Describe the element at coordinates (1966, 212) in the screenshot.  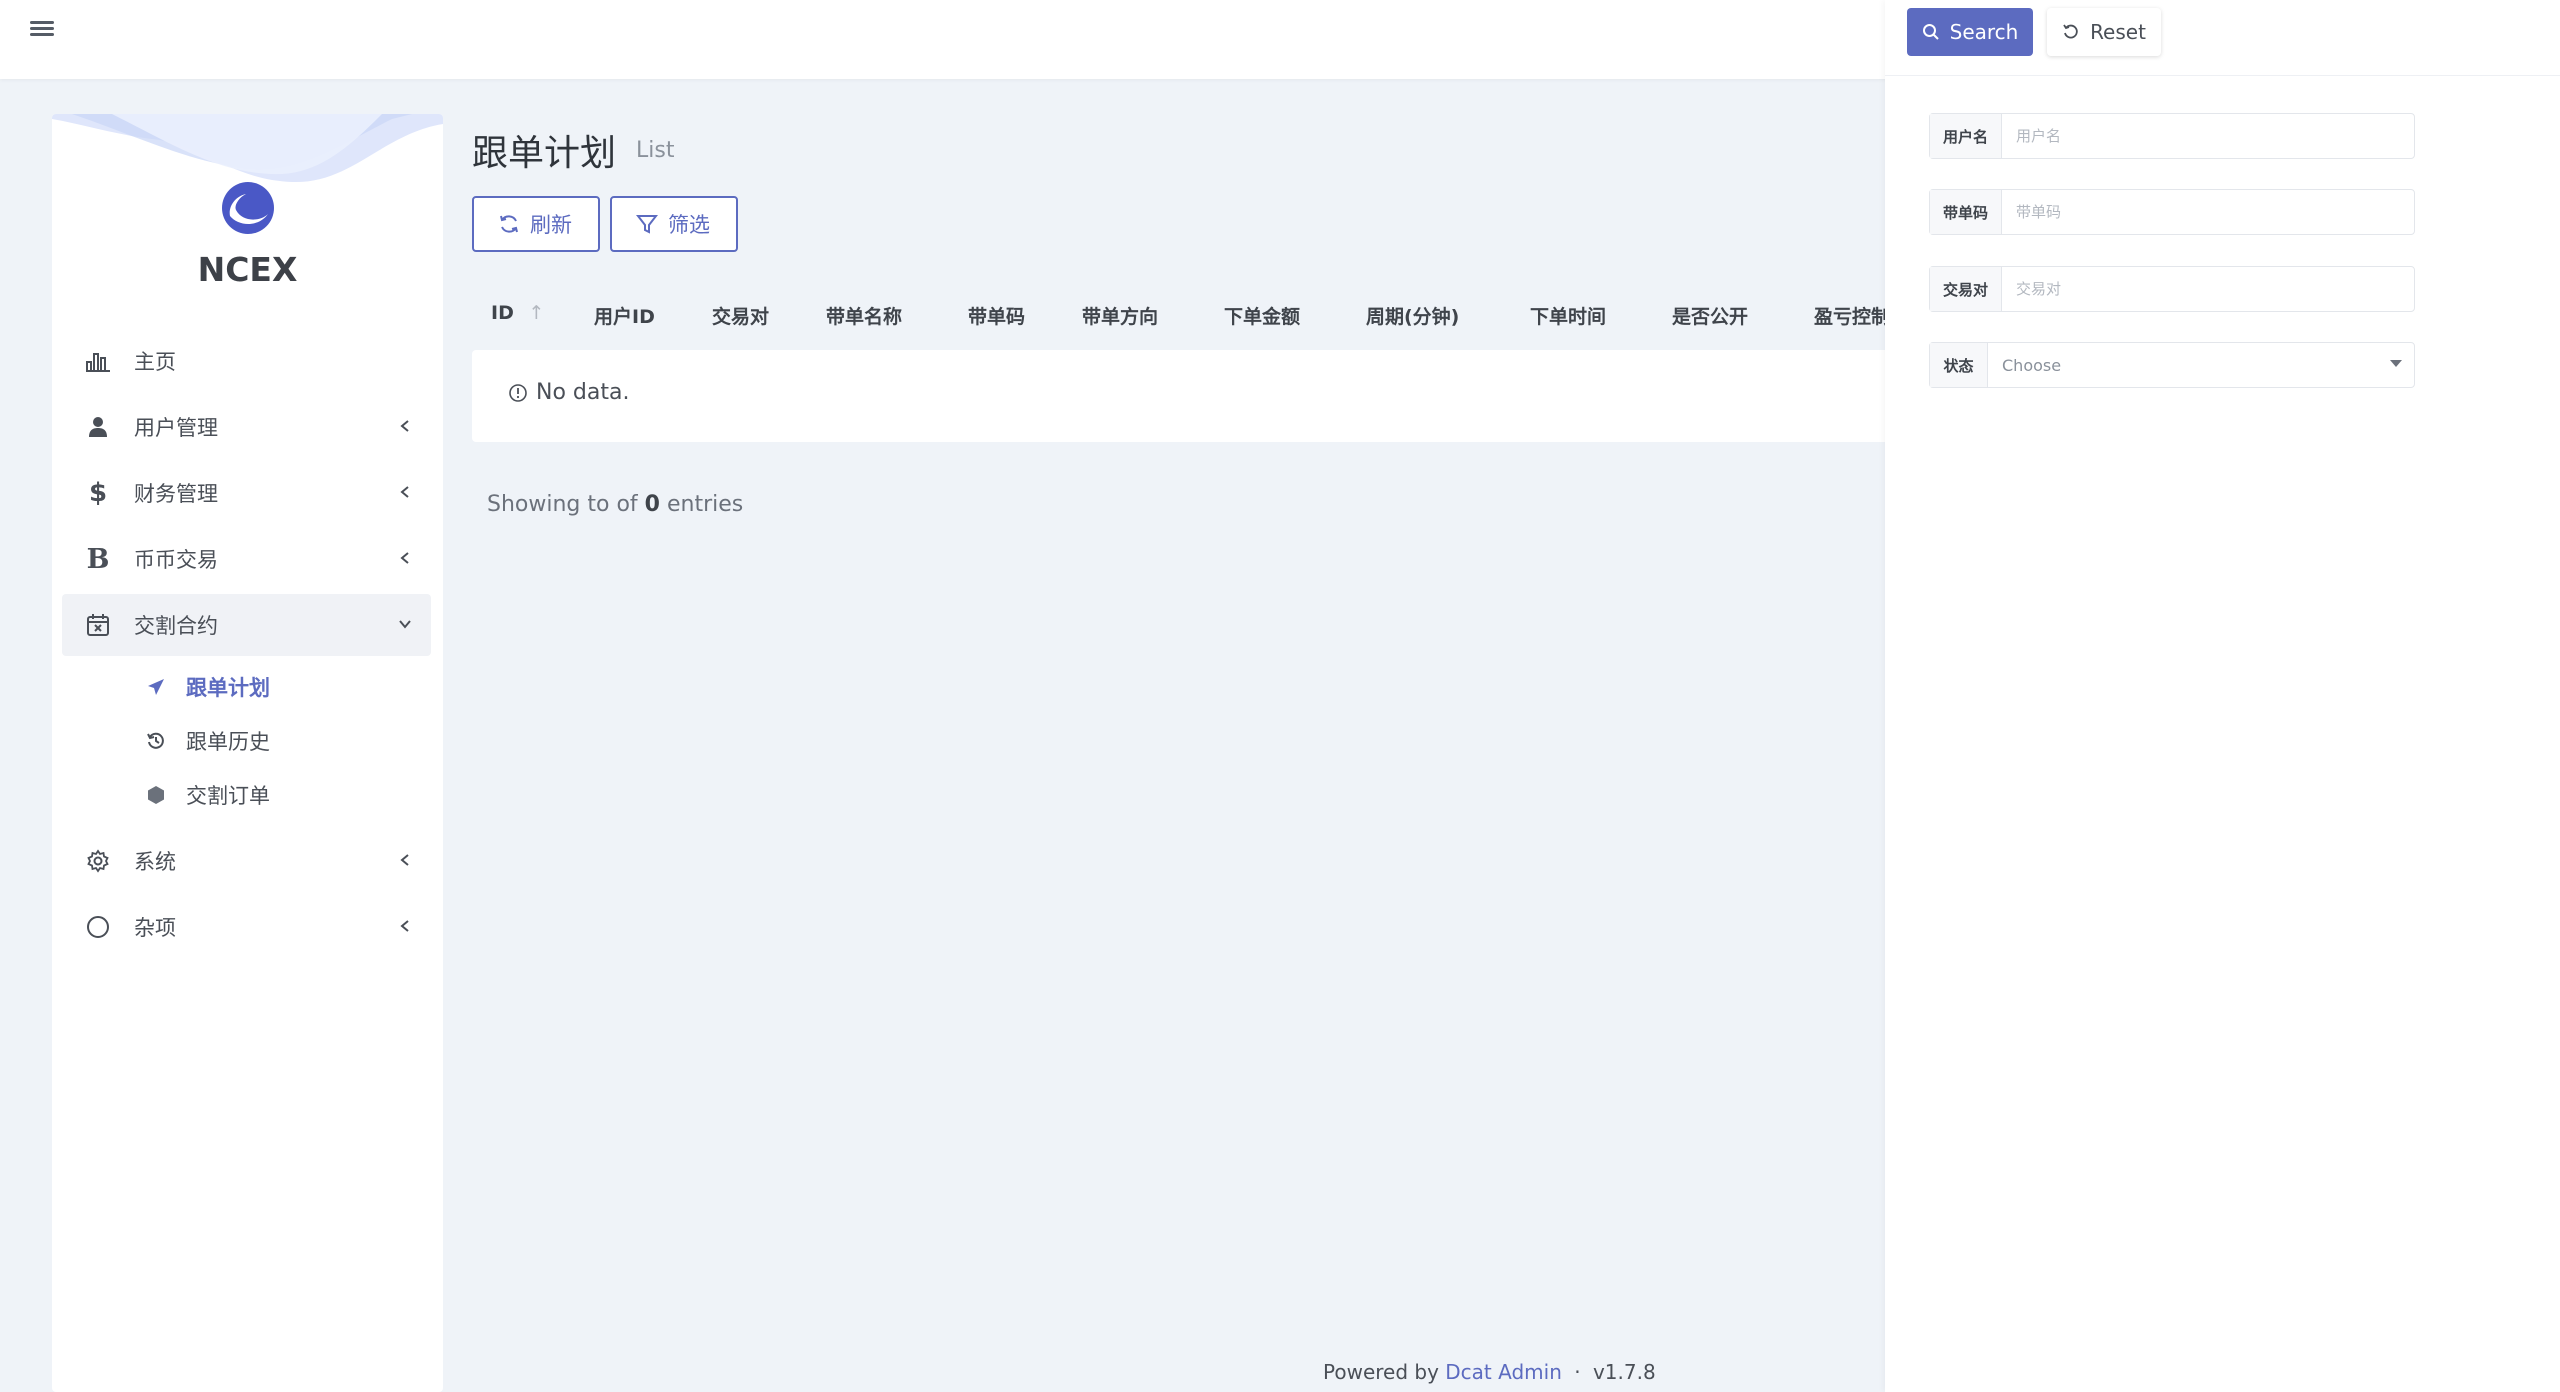
I see `plan-code-filter-label: 带单码` at that location.